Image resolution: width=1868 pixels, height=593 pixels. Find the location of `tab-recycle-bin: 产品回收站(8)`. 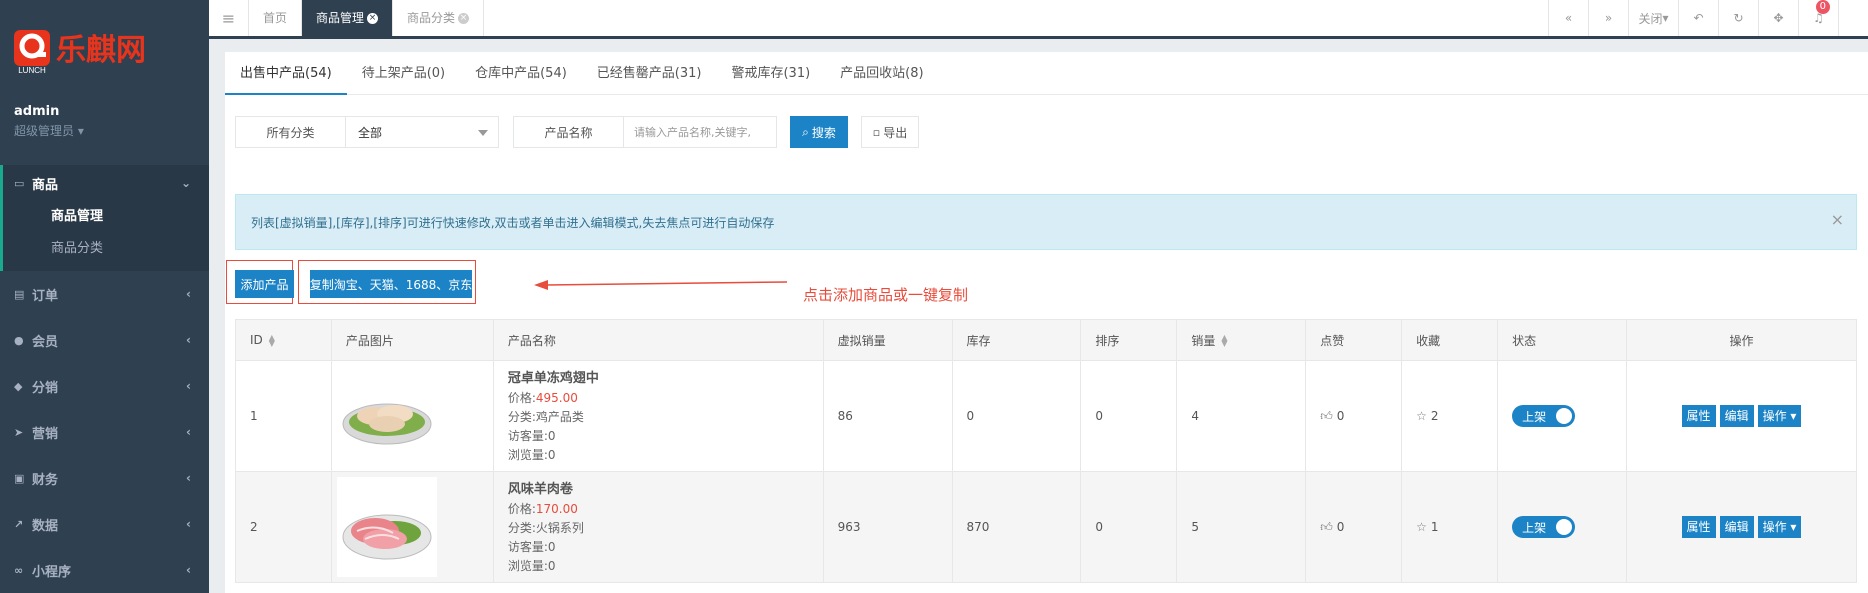

tab-recycle-bin: 产品回收站(8) is located at coordinates (881, 73).